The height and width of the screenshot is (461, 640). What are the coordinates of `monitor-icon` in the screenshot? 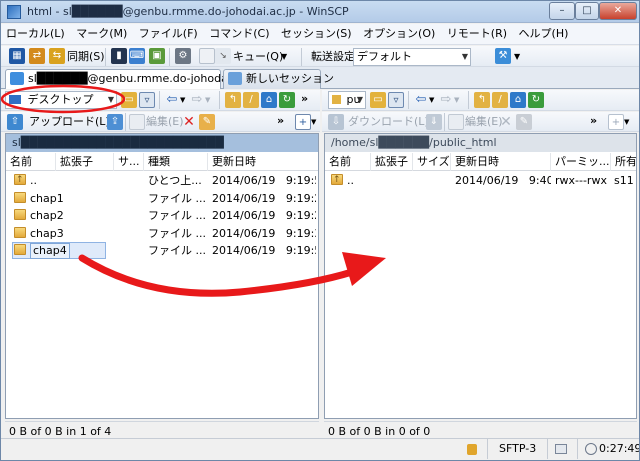 It's located at (17, 78).